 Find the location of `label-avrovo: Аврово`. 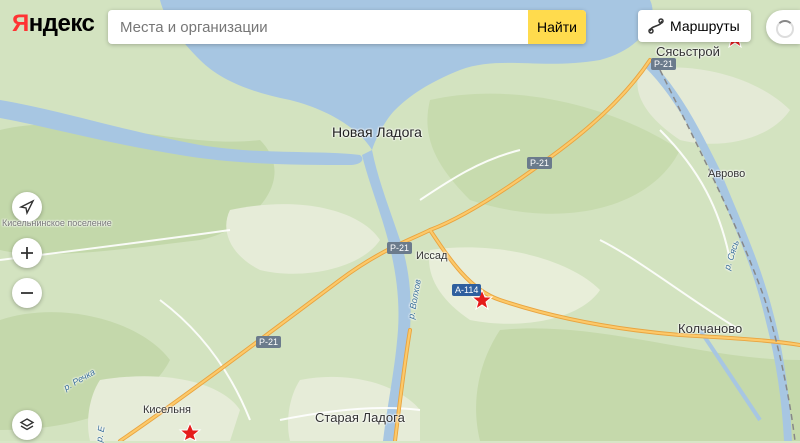

label-avrovo: Аврово is located at coordinates (726, 174).